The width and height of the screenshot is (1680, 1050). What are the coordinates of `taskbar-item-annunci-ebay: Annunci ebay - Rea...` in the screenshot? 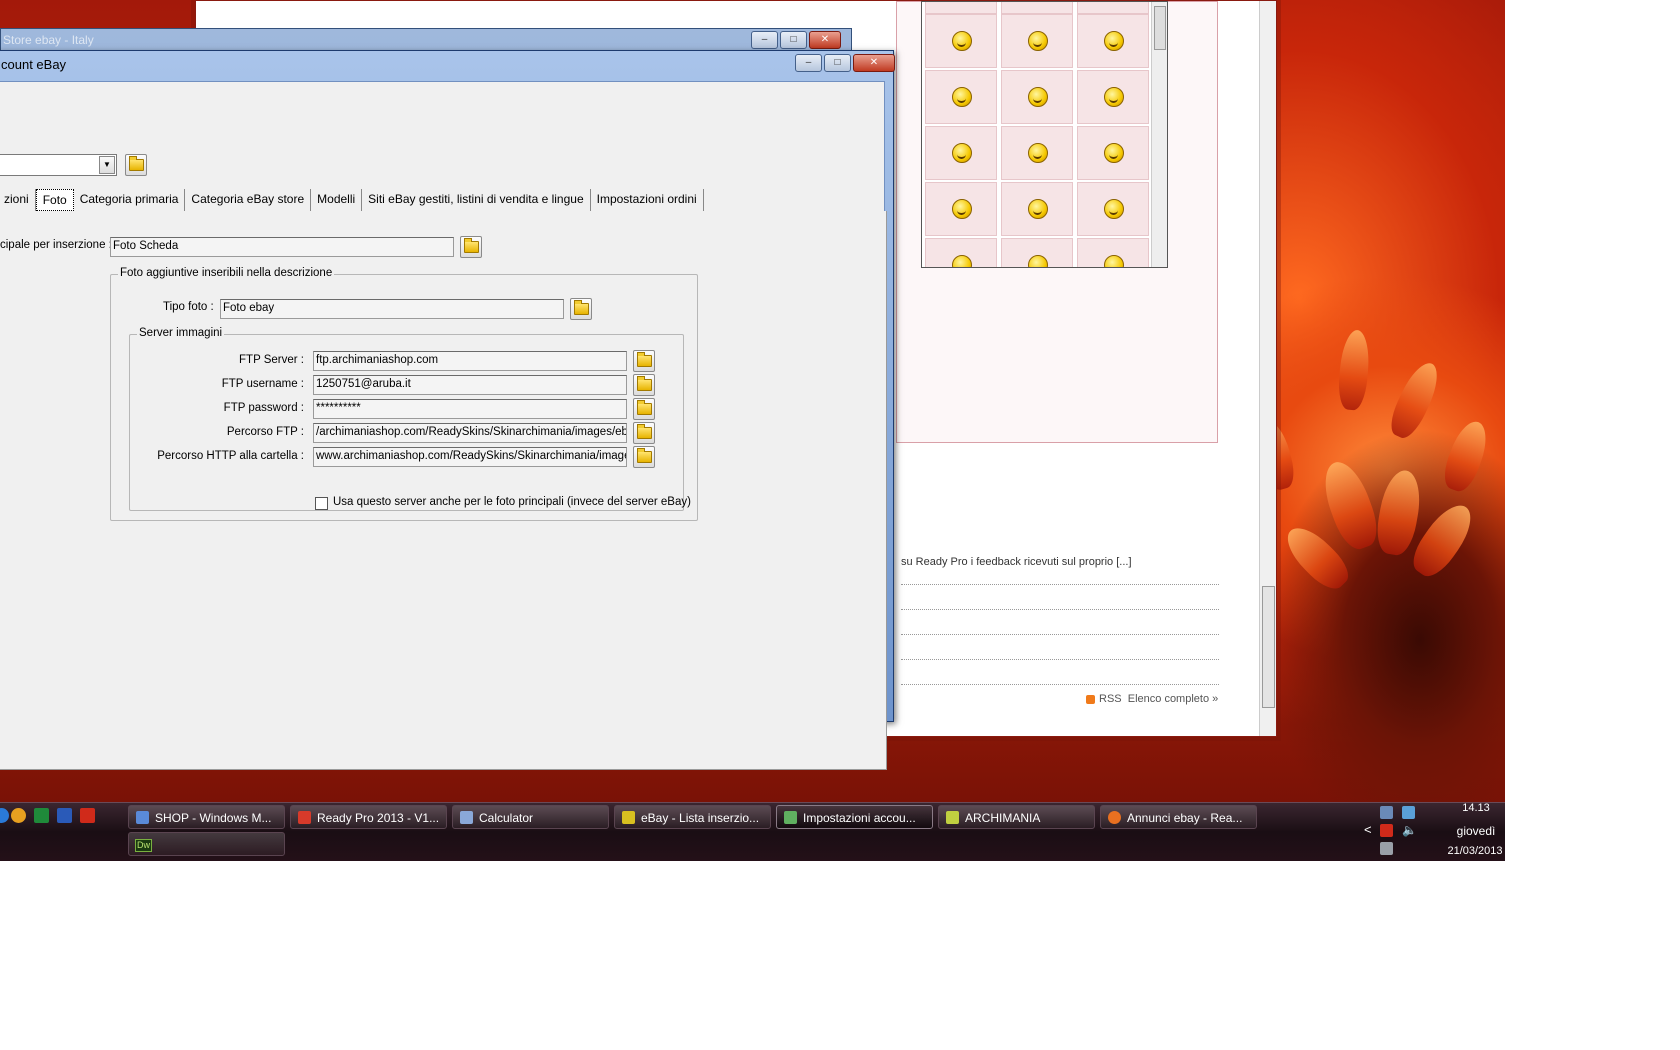 It's located at (1178, 817).